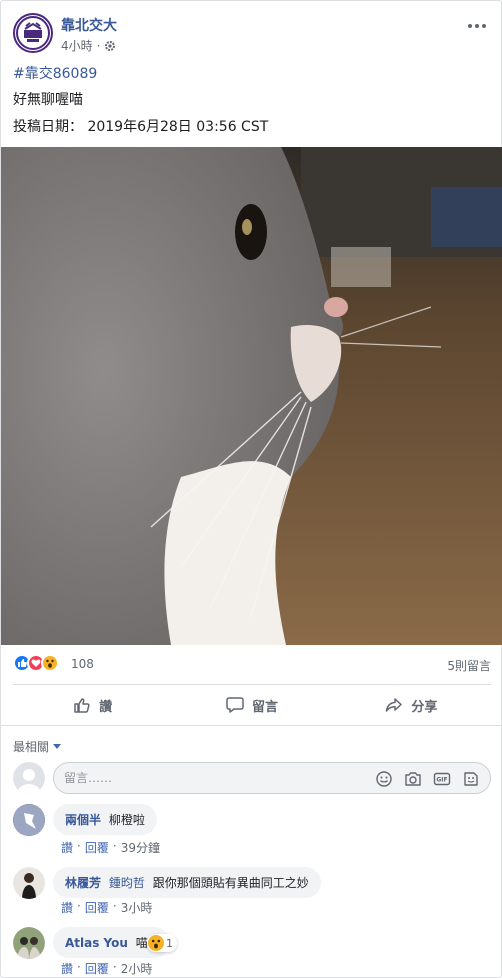 Image resolution: width=502 pixels, height=978 pixels. Describe the element at coordinates (394, 705) in the screenshot. I see `share-arrow-icon` at that location.